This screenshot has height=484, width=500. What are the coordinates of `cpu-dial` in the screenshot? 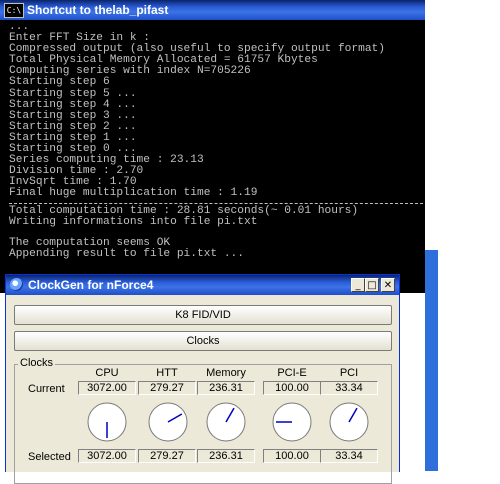 It's located at (107, 422).